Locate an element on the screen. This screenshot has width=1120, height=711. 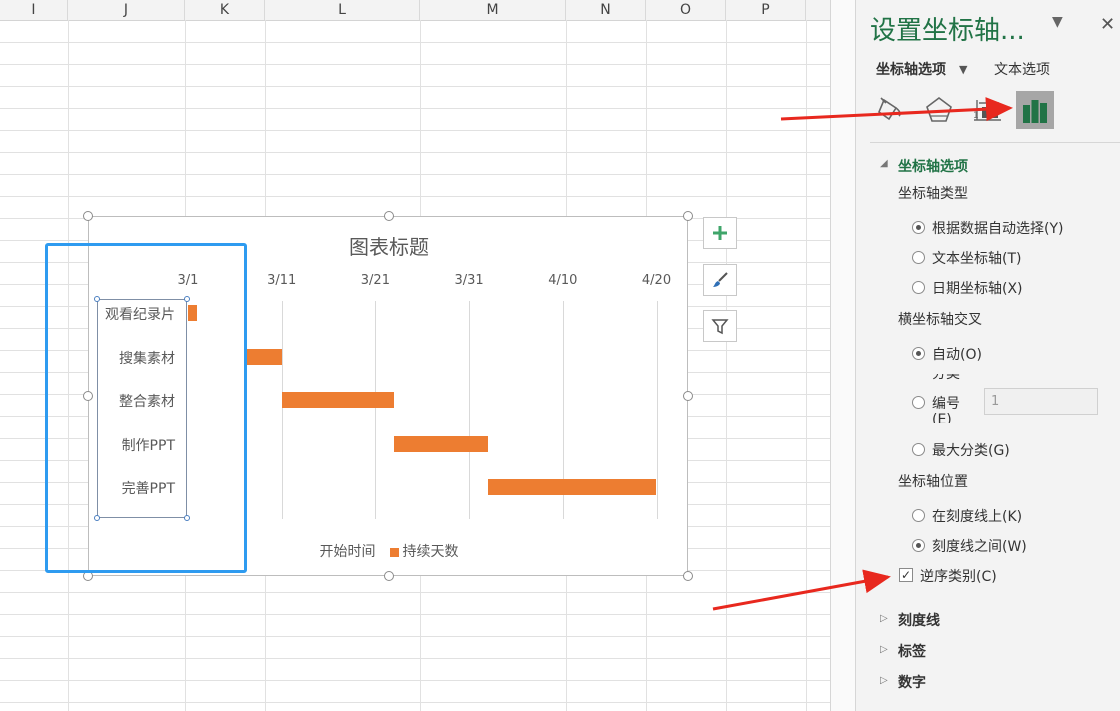
column-header-p: P is located at coordinates (766, 10).